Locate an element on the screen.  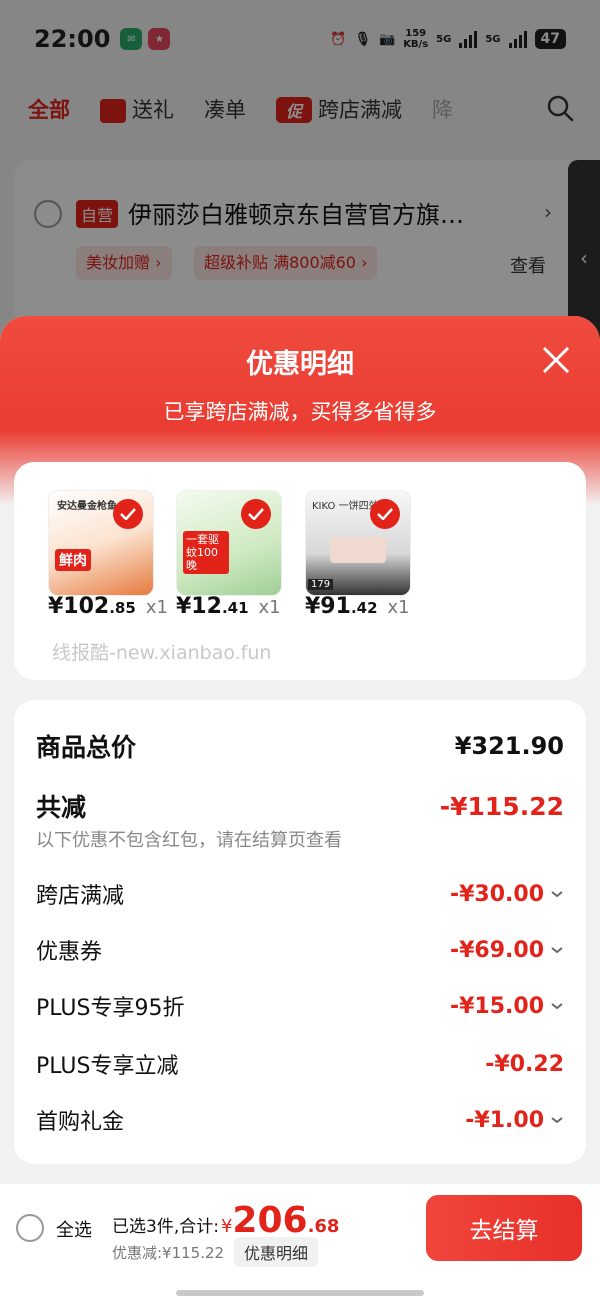
discount-value-group: -¥15.00 is located at coordinates (507, 1006).